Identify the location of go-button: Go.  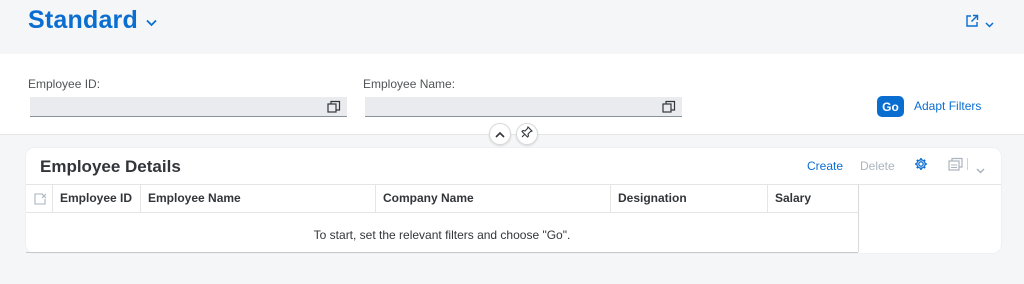
(890, 106).